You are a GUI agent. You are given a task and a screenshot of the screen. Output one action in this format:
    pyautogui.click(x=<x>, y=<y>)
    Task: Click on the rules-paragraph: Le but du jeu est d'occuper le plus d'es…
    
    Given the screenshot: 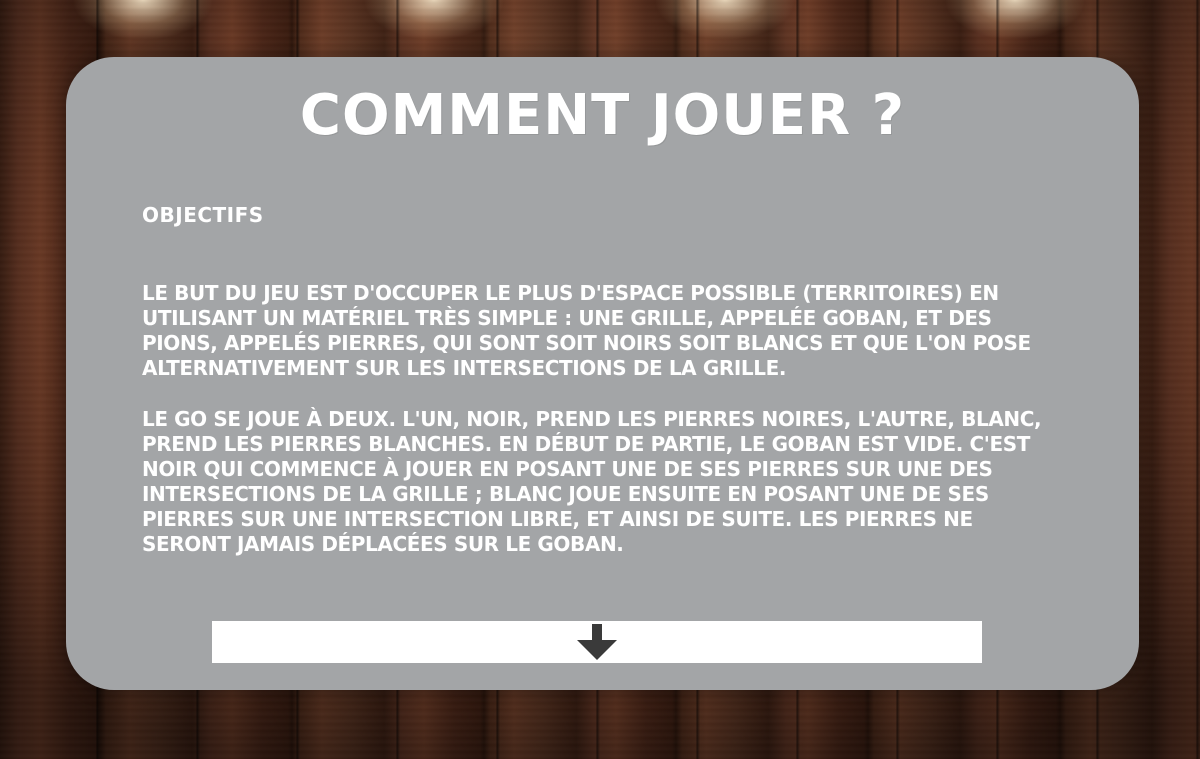 What is the action you would take?
    pyautogui.click(x=586, y=330)
    